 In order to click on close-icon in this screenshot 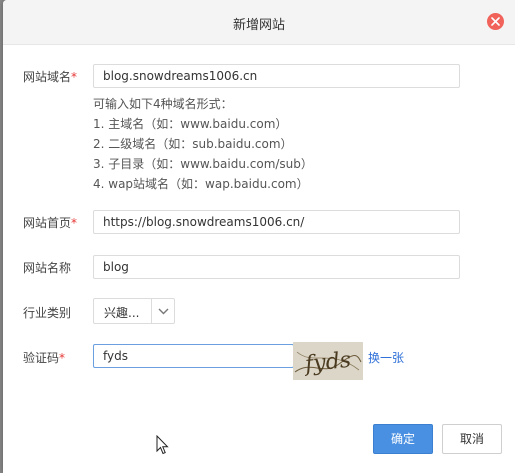, I will do `click(495, 21)`.